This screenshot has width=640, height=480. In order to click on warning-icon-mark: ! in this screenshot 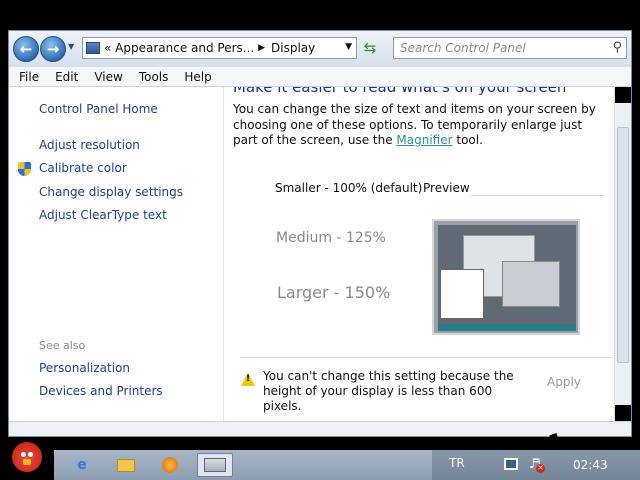, I will do `click(248, 379)`.